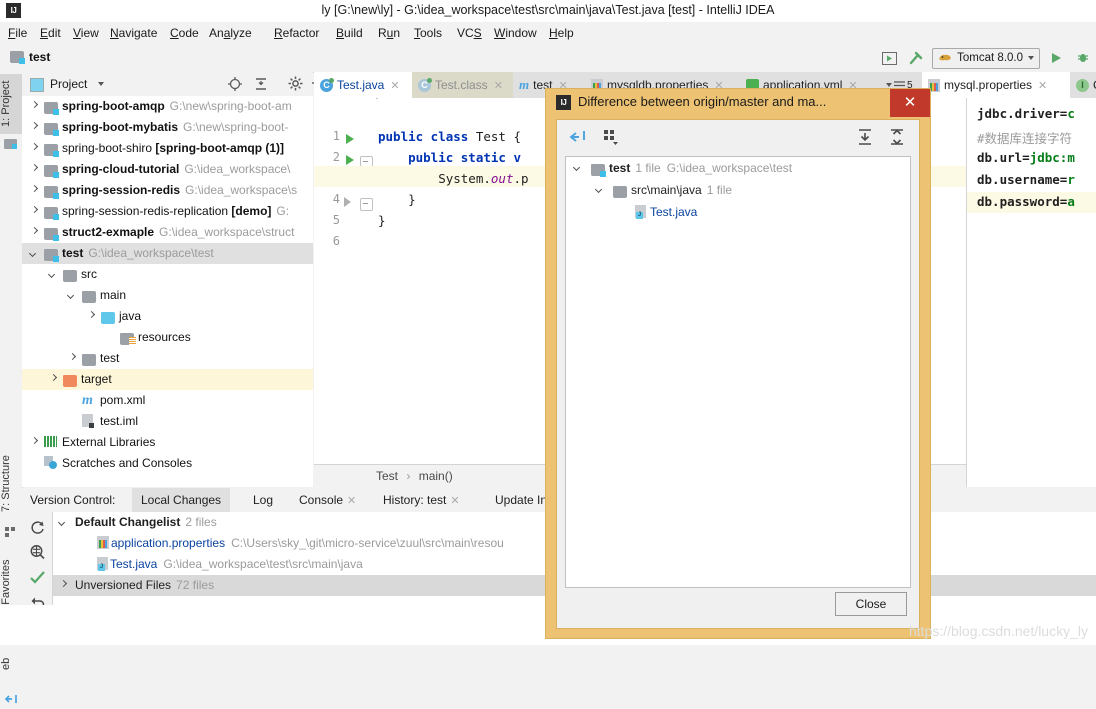  I want to click on group-by-icon, so click(611, 137).